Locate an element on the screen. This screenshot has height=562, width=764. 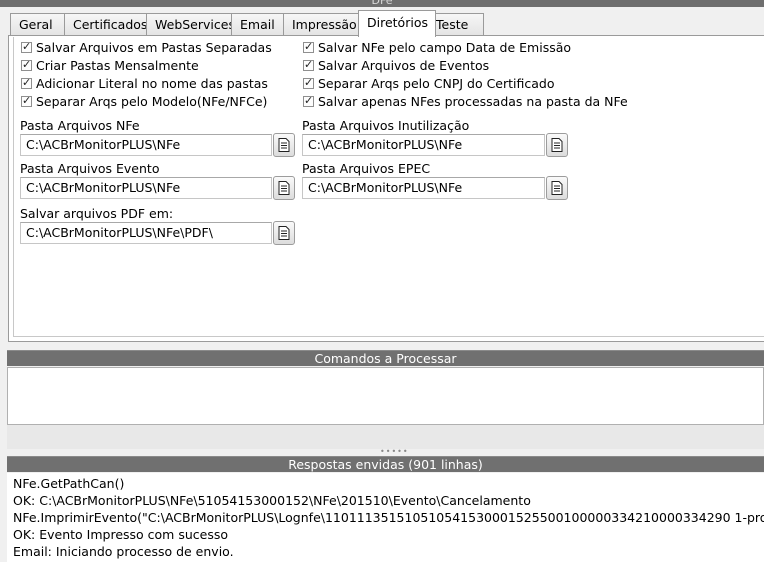
log-line: NFe.GetPathCan() is located at coordinates (69, 483).